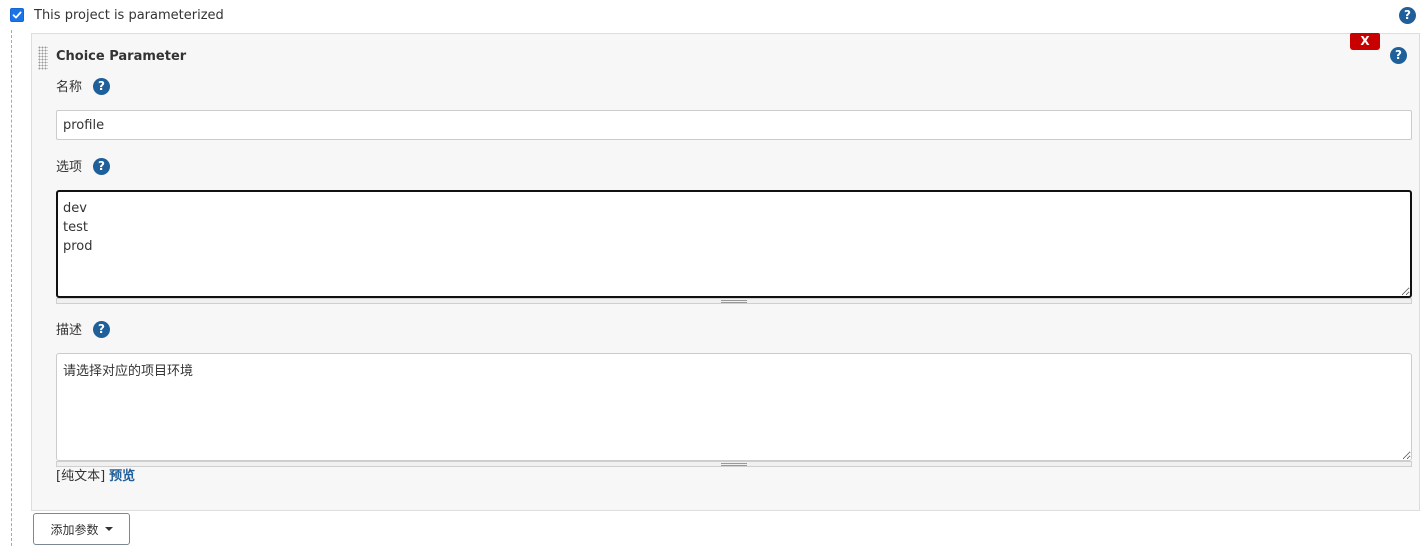 This screenshot has height=546, width=1423. What do you see at coordinates (122, 476) in the screenshot?
I see `preview-link: 预览` at bounding box center [122, 476].